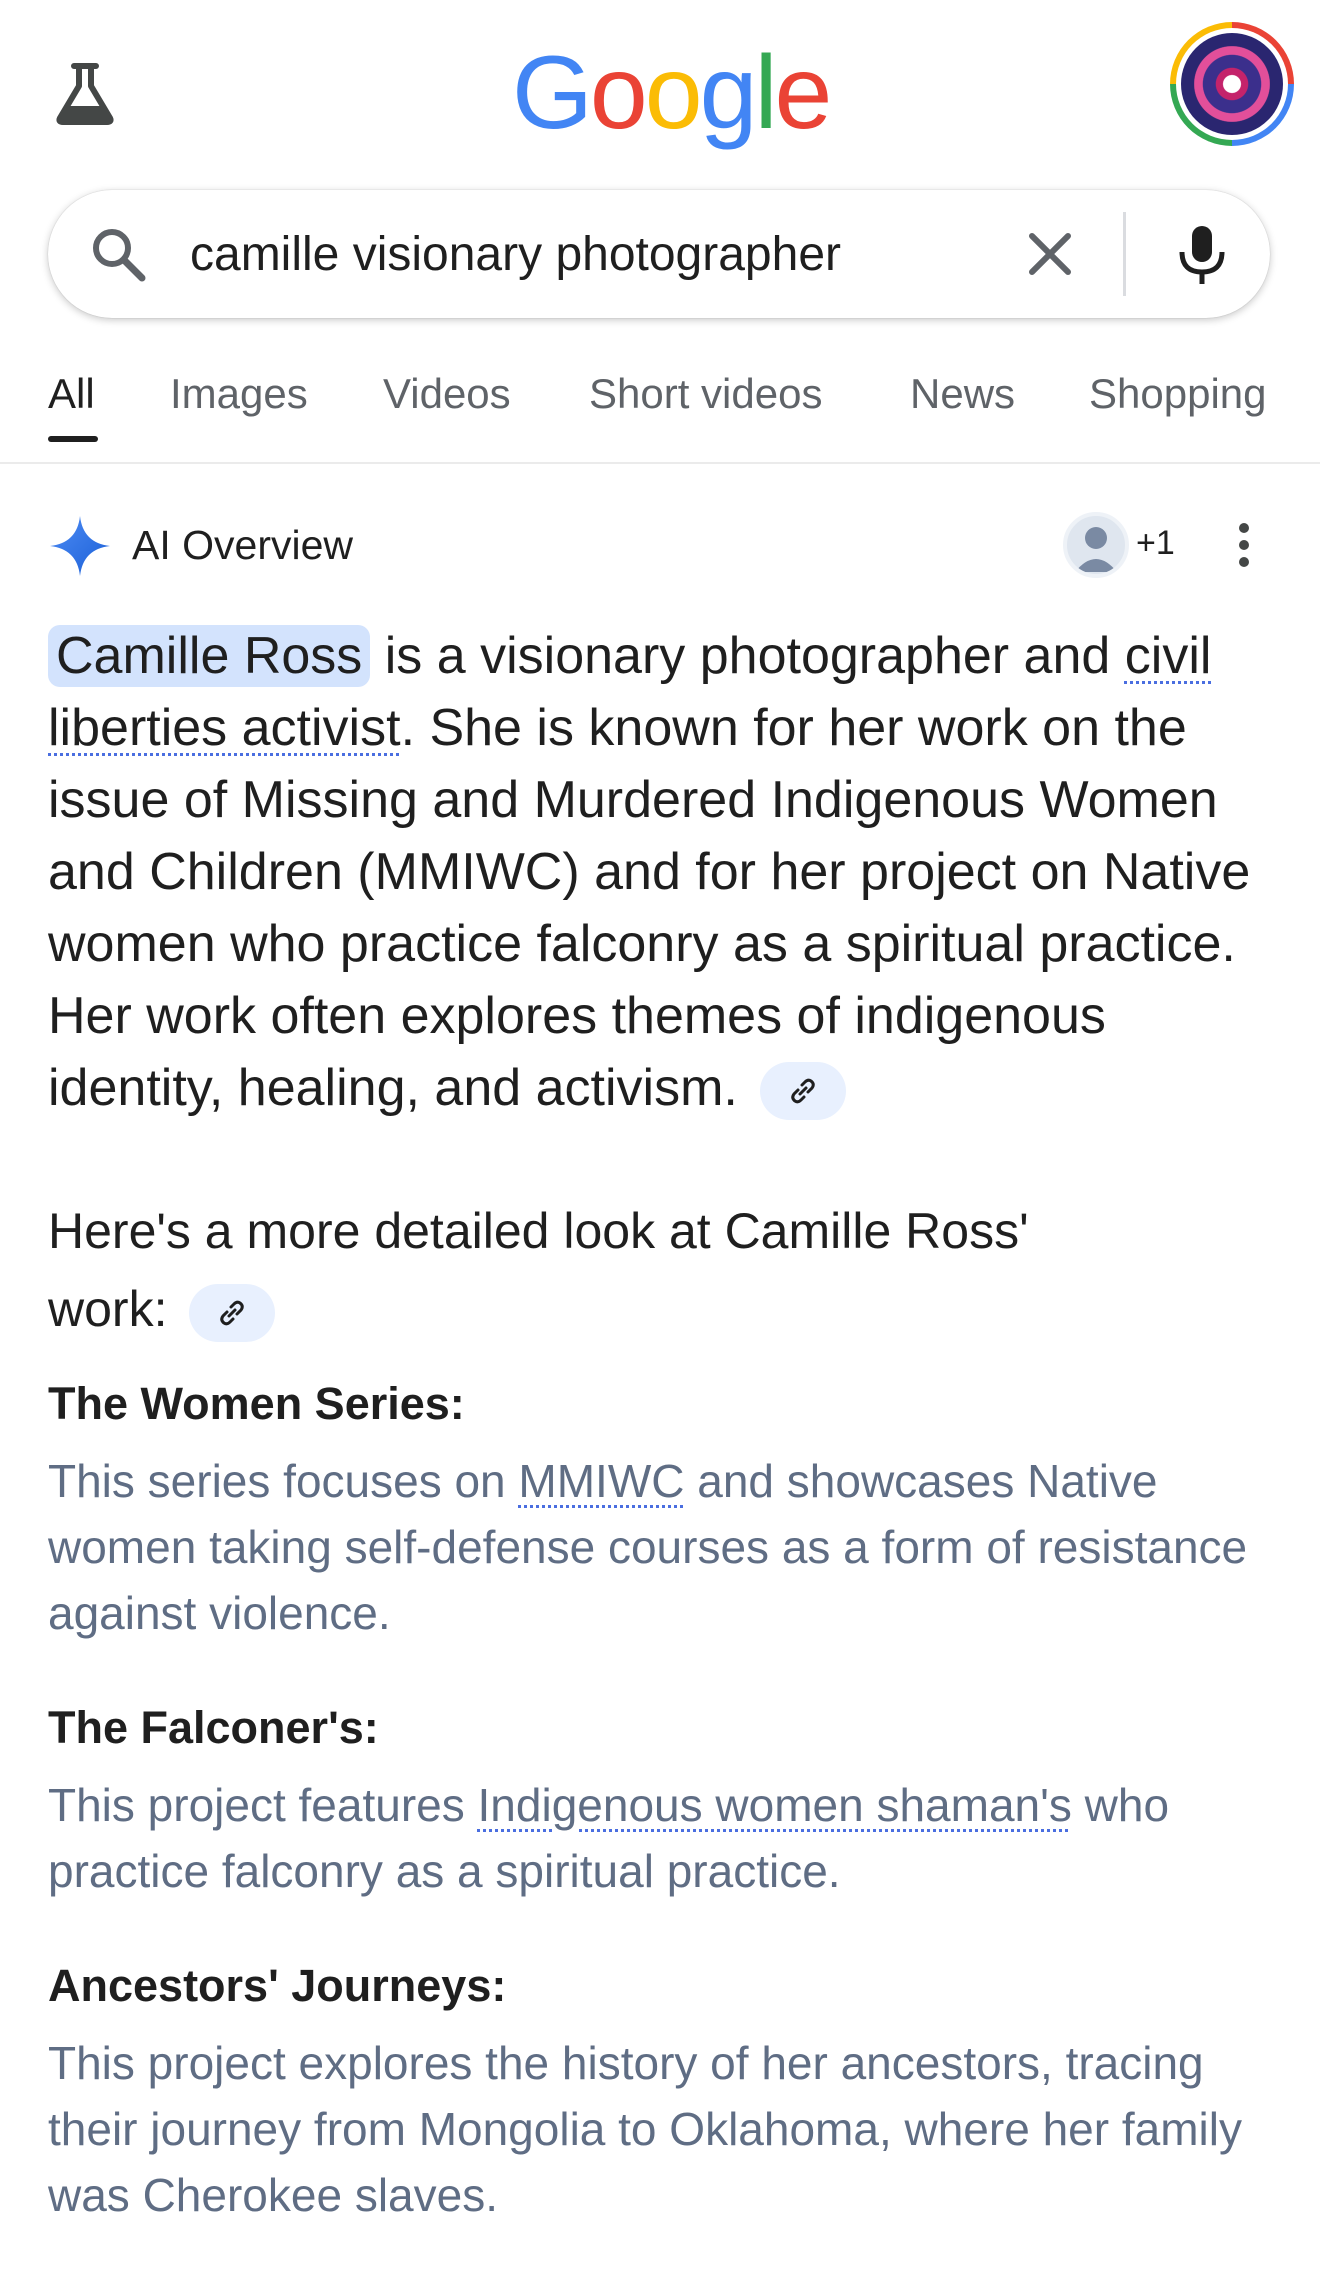  I want to click on search-input, so click(600, 254).